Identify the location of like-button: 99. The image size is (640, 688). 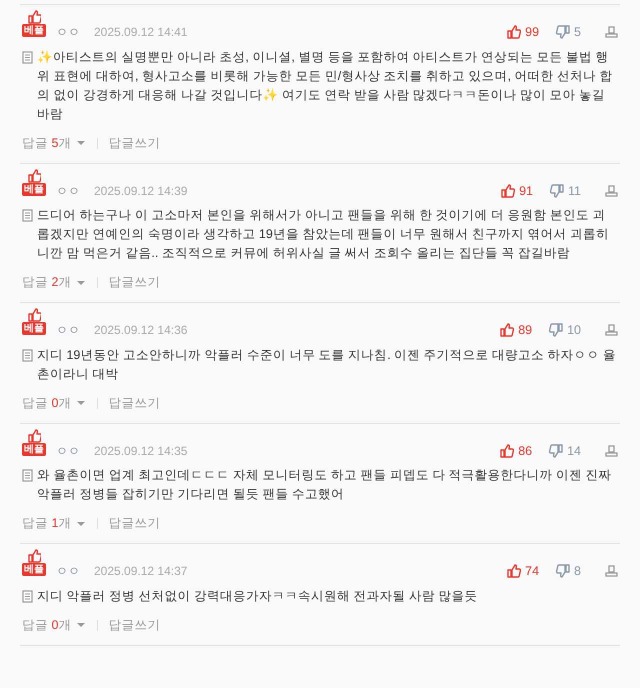
(523, 32).